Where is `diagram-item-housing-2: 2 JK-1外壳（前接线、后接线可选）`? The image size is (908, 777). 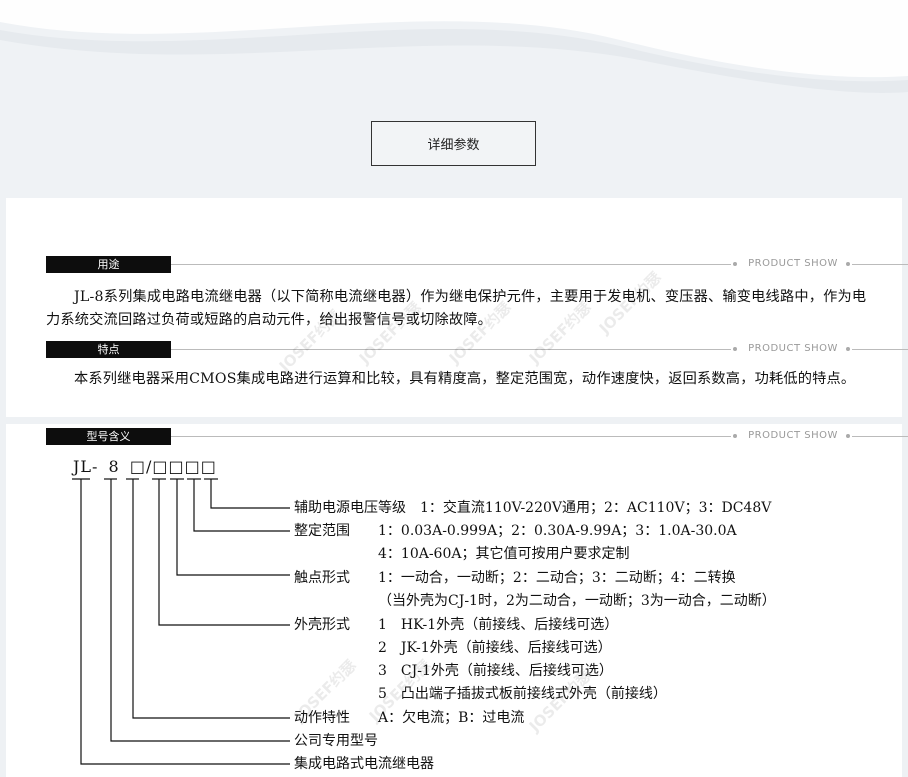
diagram-item-housing-2: 2 JK-1外壳（前接线、后接线可选） is located at coordinates (495, 648).